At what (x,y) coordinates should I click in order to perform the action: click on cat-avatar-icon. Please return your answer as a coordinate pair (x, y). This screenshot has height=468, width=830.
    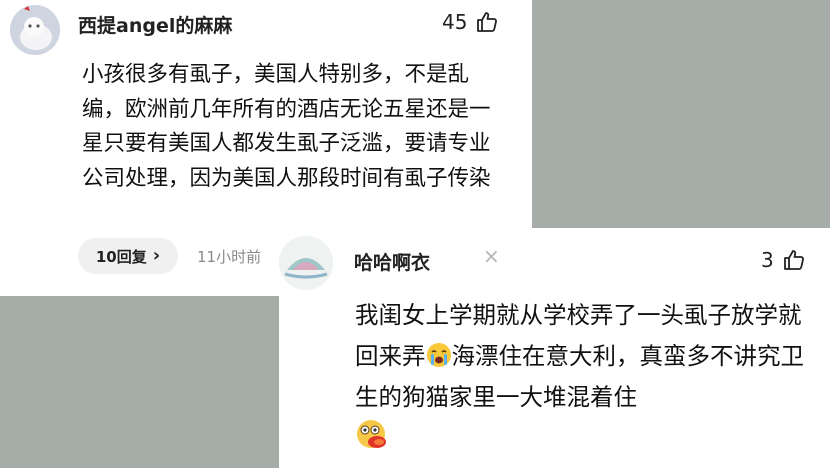
    Looking at the image, I should click on (35, 30).